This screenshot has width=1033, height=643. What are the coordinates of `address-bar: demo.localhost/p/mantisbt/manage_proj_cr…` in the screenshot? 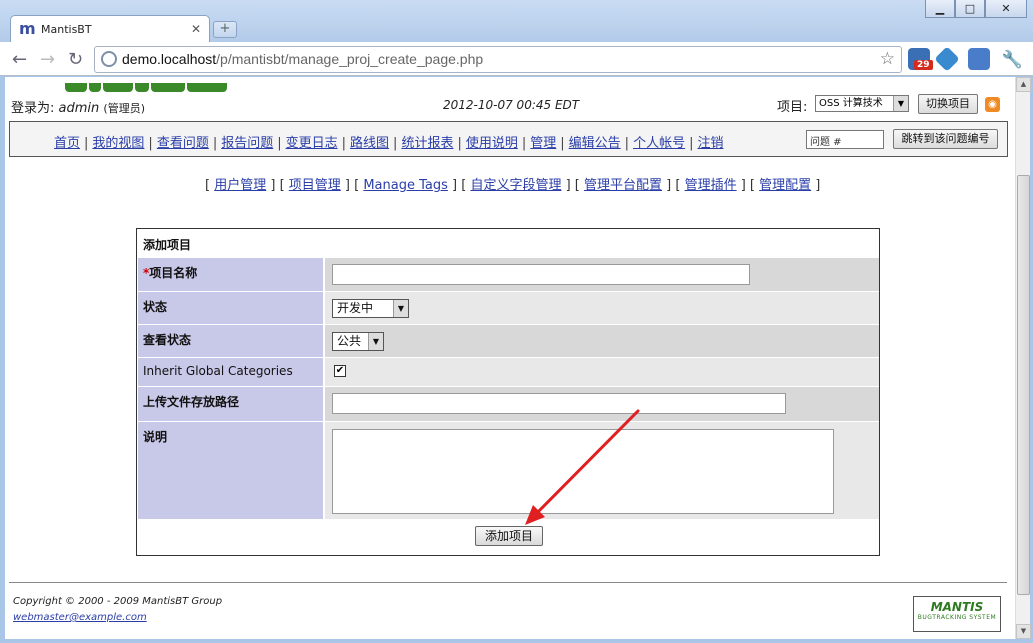 It's located at (498, 59).